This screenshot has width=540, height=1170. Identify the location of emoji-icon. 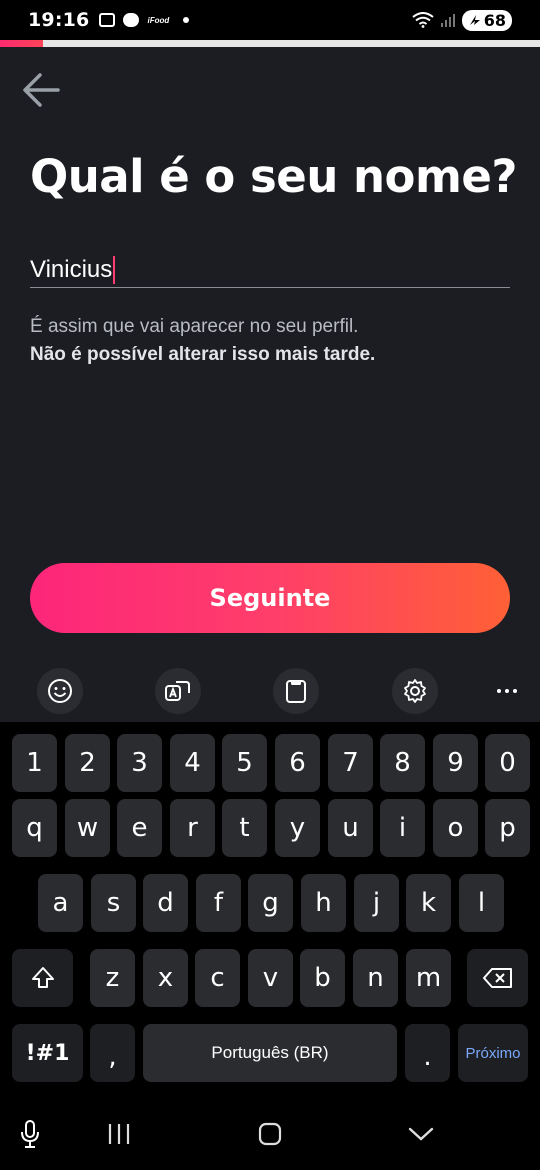
(60, 691).